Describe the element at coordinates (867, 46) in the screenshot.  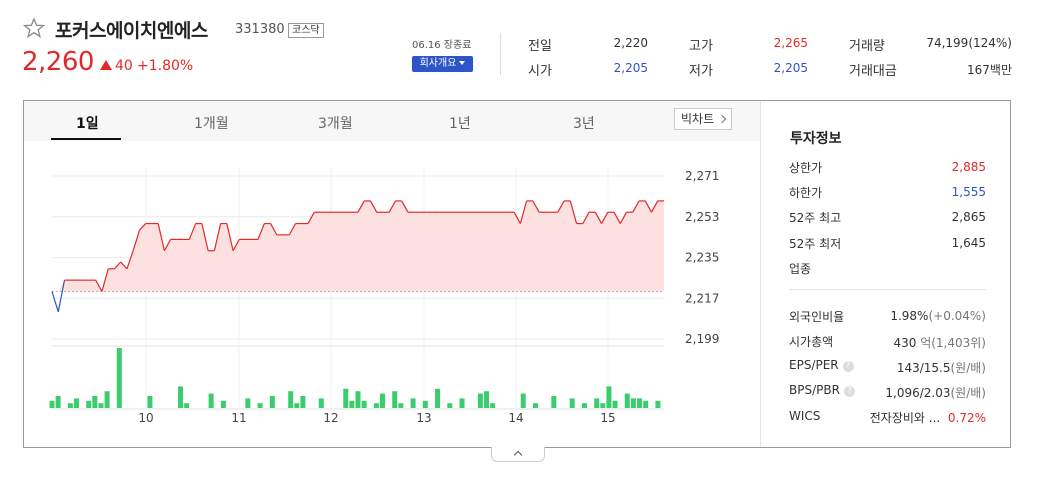
I see `volume-label: 거래량` at that location.